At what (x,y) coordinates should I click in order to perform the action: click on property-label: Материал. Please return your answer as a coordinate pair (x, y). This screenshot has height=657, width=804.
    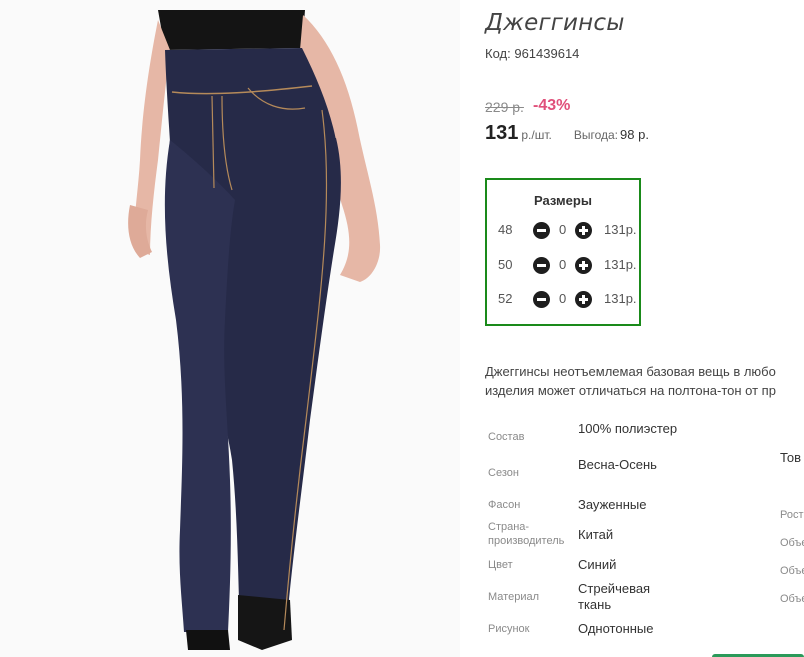
    Looking at the image, I should click on (513, 597).